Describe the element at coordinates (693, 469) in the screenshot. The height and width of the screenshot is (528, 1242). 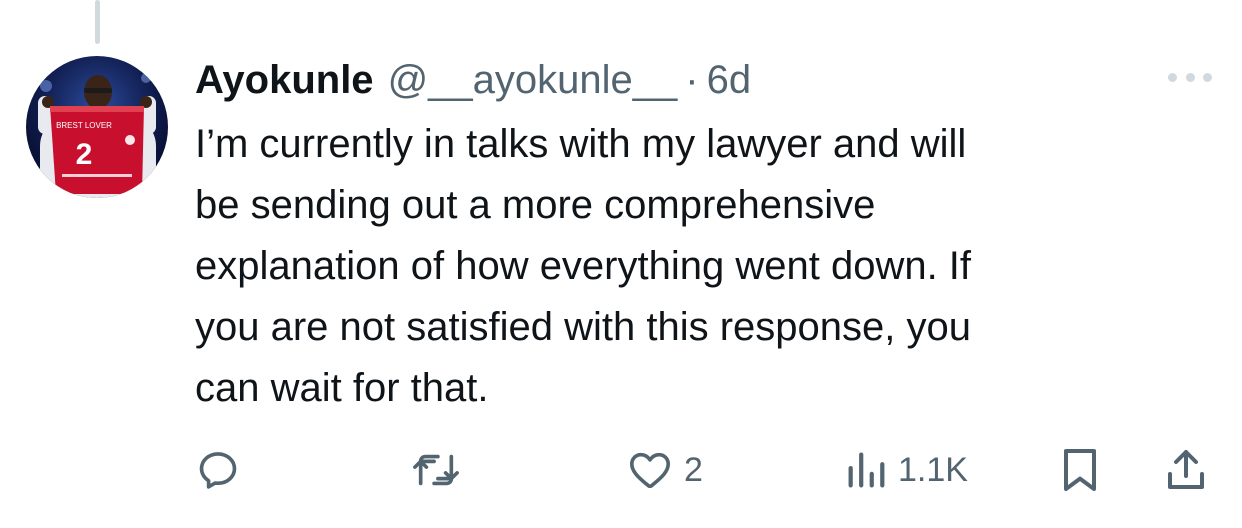
I see `like-count: 2` at that location.